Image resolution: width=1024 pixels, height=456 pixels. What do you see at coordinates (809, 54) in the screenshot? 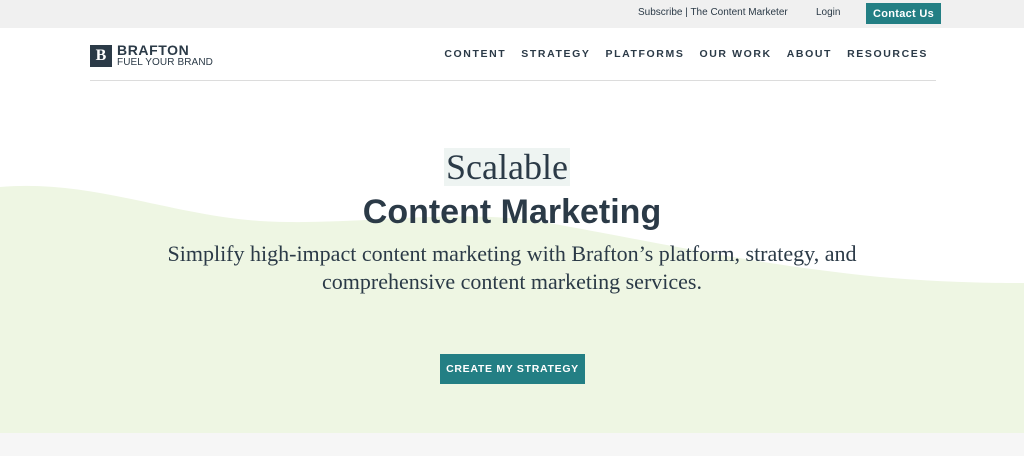
I see `nav-item-about: ABOUT` at bounding box center [809, 54].